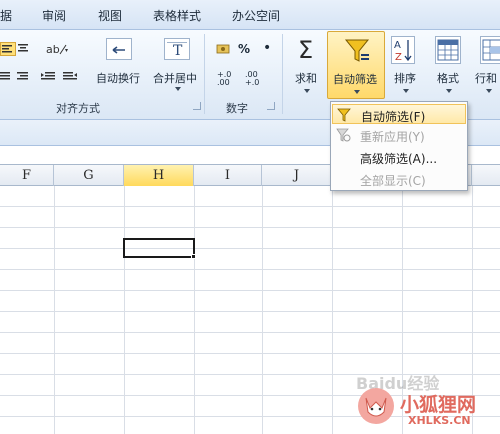  What do you see at coordinates (228, 175) in the screenshot?
I see `column-header-i: I` at bounding box center [228, 175].